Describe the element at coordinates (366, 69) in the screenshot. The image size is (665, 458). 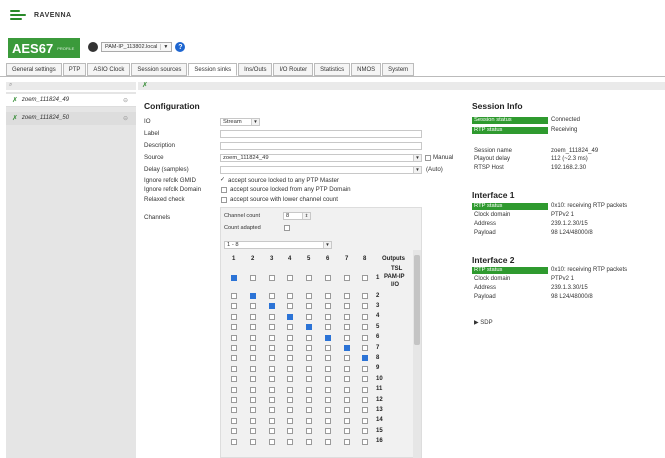
I see `tab-nmos: NMOS` at that location.